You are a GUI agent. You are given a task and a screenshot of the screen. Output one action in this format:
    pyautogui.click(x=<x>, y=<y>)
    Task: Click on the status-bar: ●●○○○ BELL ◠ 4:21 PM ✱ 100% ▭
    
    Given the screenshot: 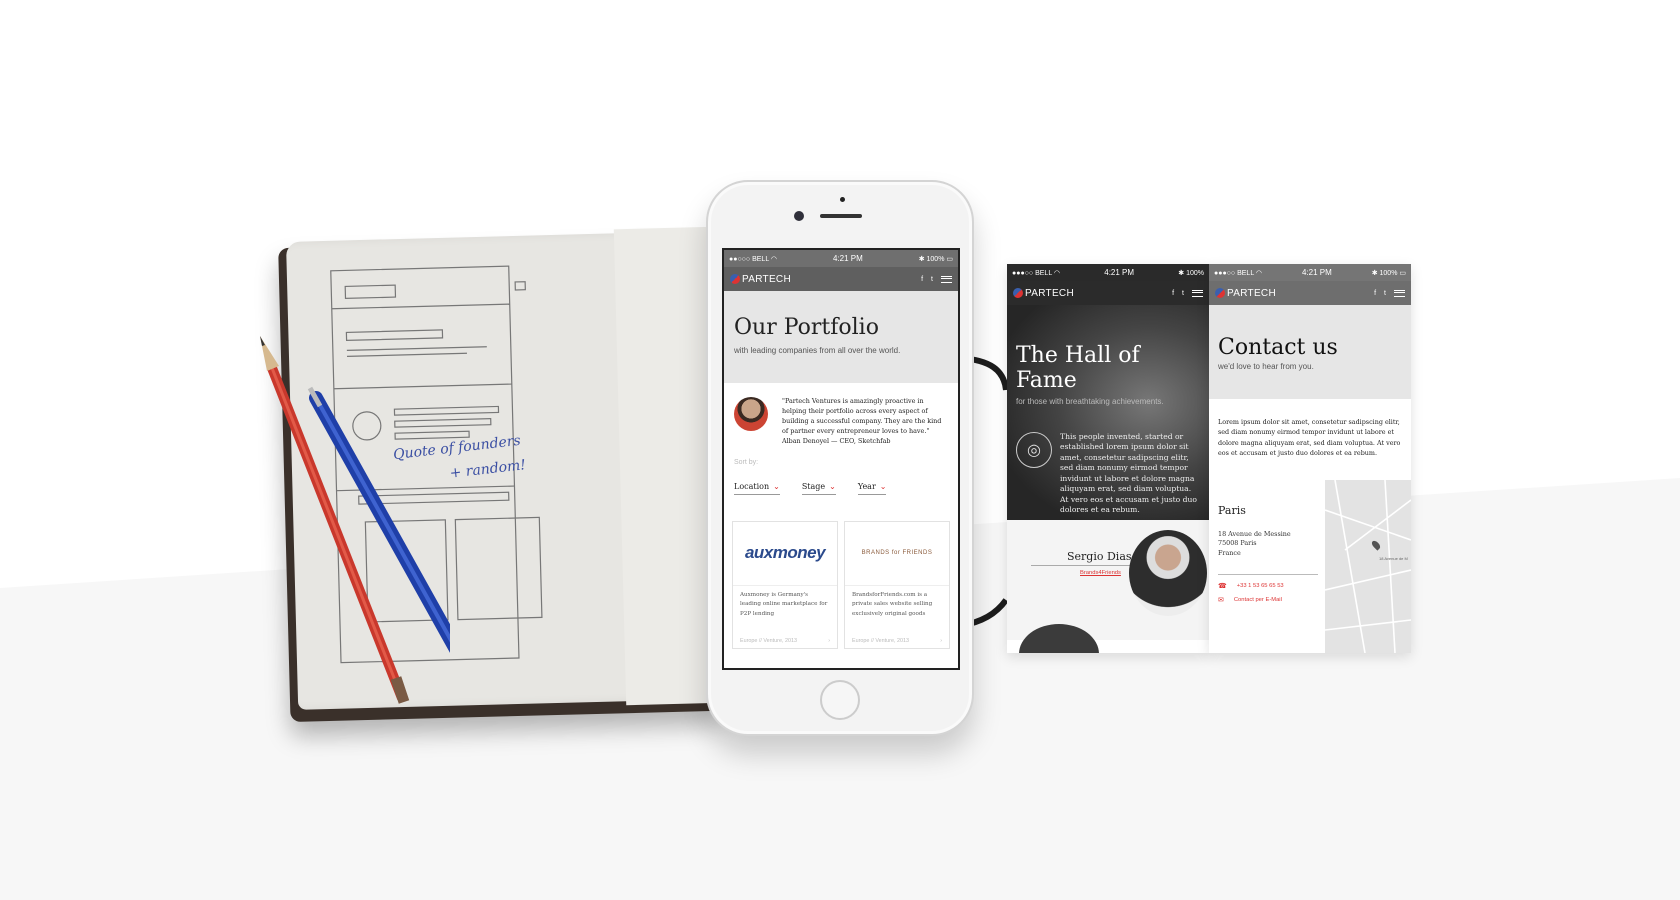 What is the action you would take?
    pyautogui.click(x=841, y=258)
    